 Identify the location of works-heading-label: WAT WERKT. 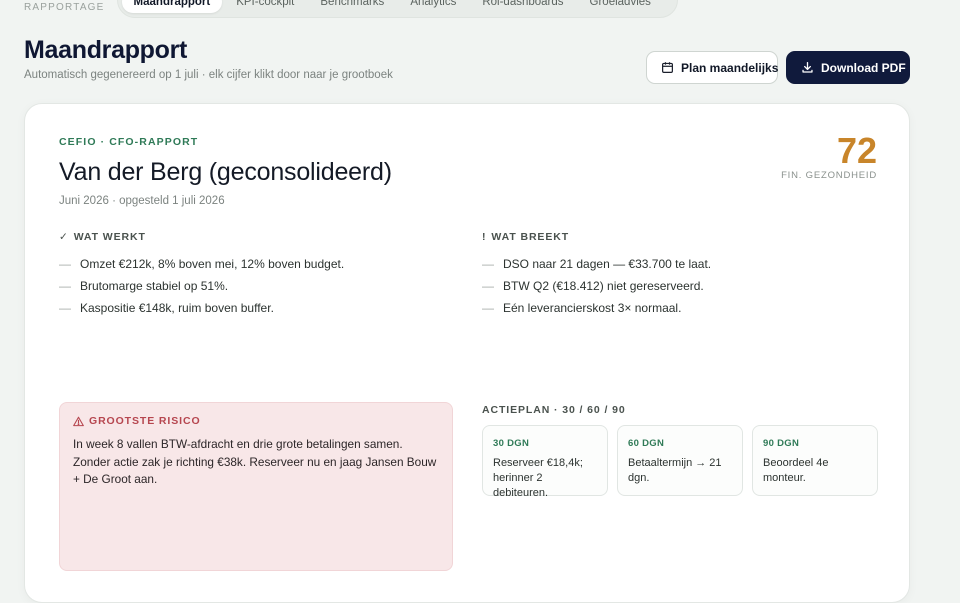
(109, 237).